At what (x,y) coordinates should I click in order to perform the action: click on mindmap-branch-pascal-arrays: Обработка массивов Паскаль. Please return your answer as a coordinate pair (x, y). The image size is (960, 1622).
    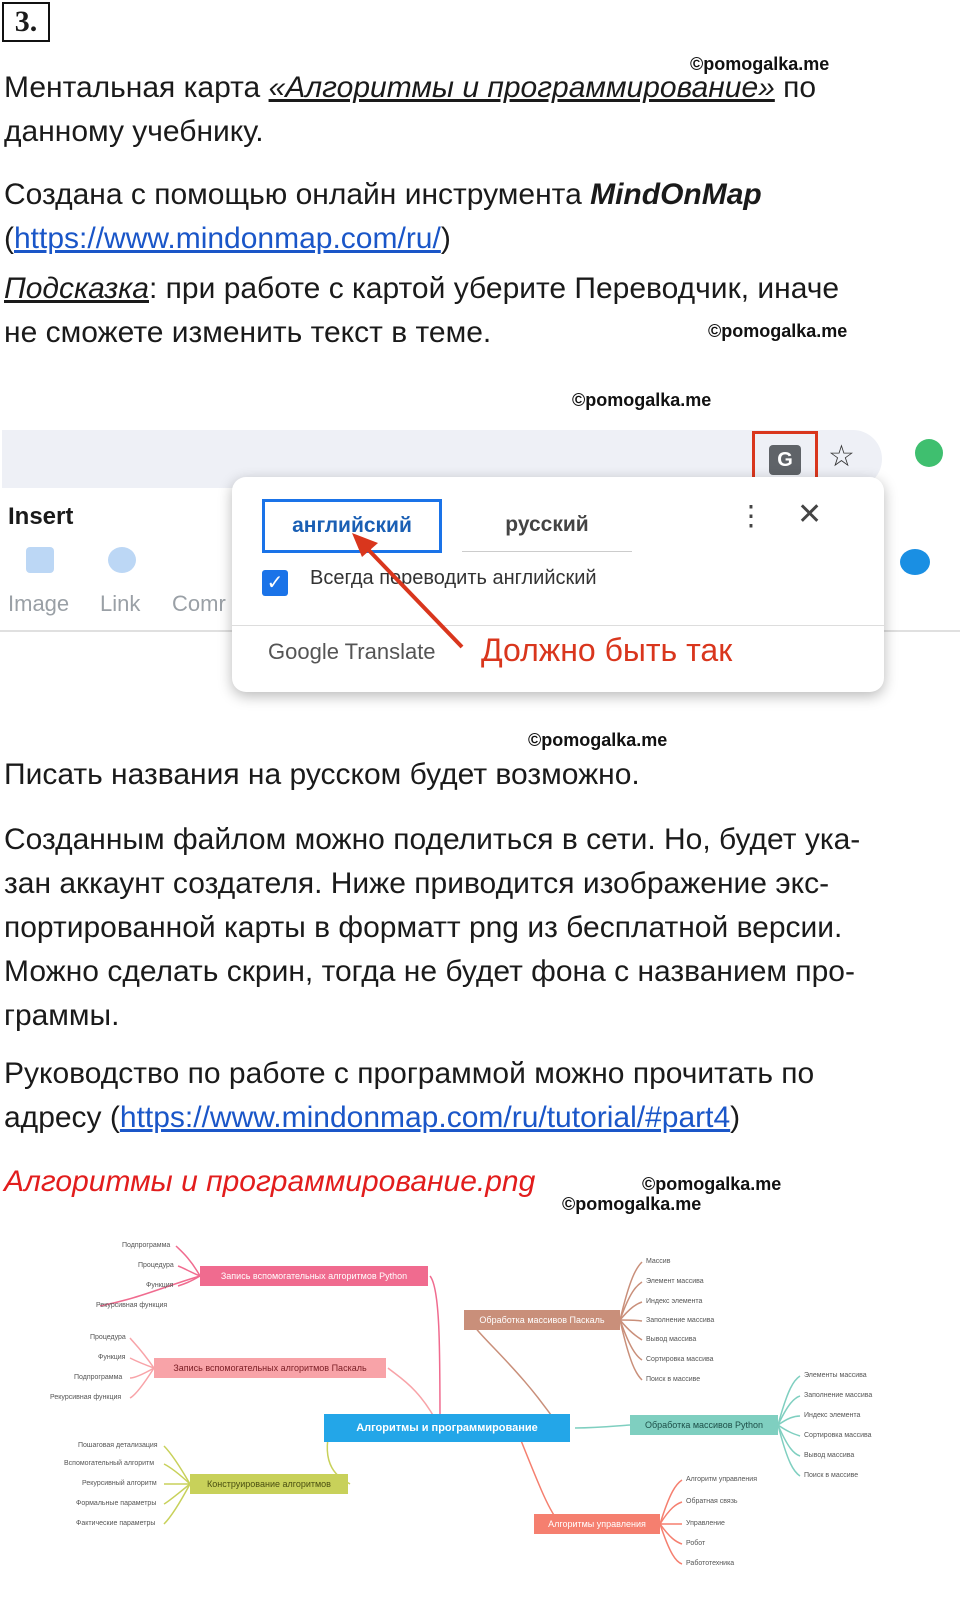
    Looking at the image, I should click on (542, 1320).